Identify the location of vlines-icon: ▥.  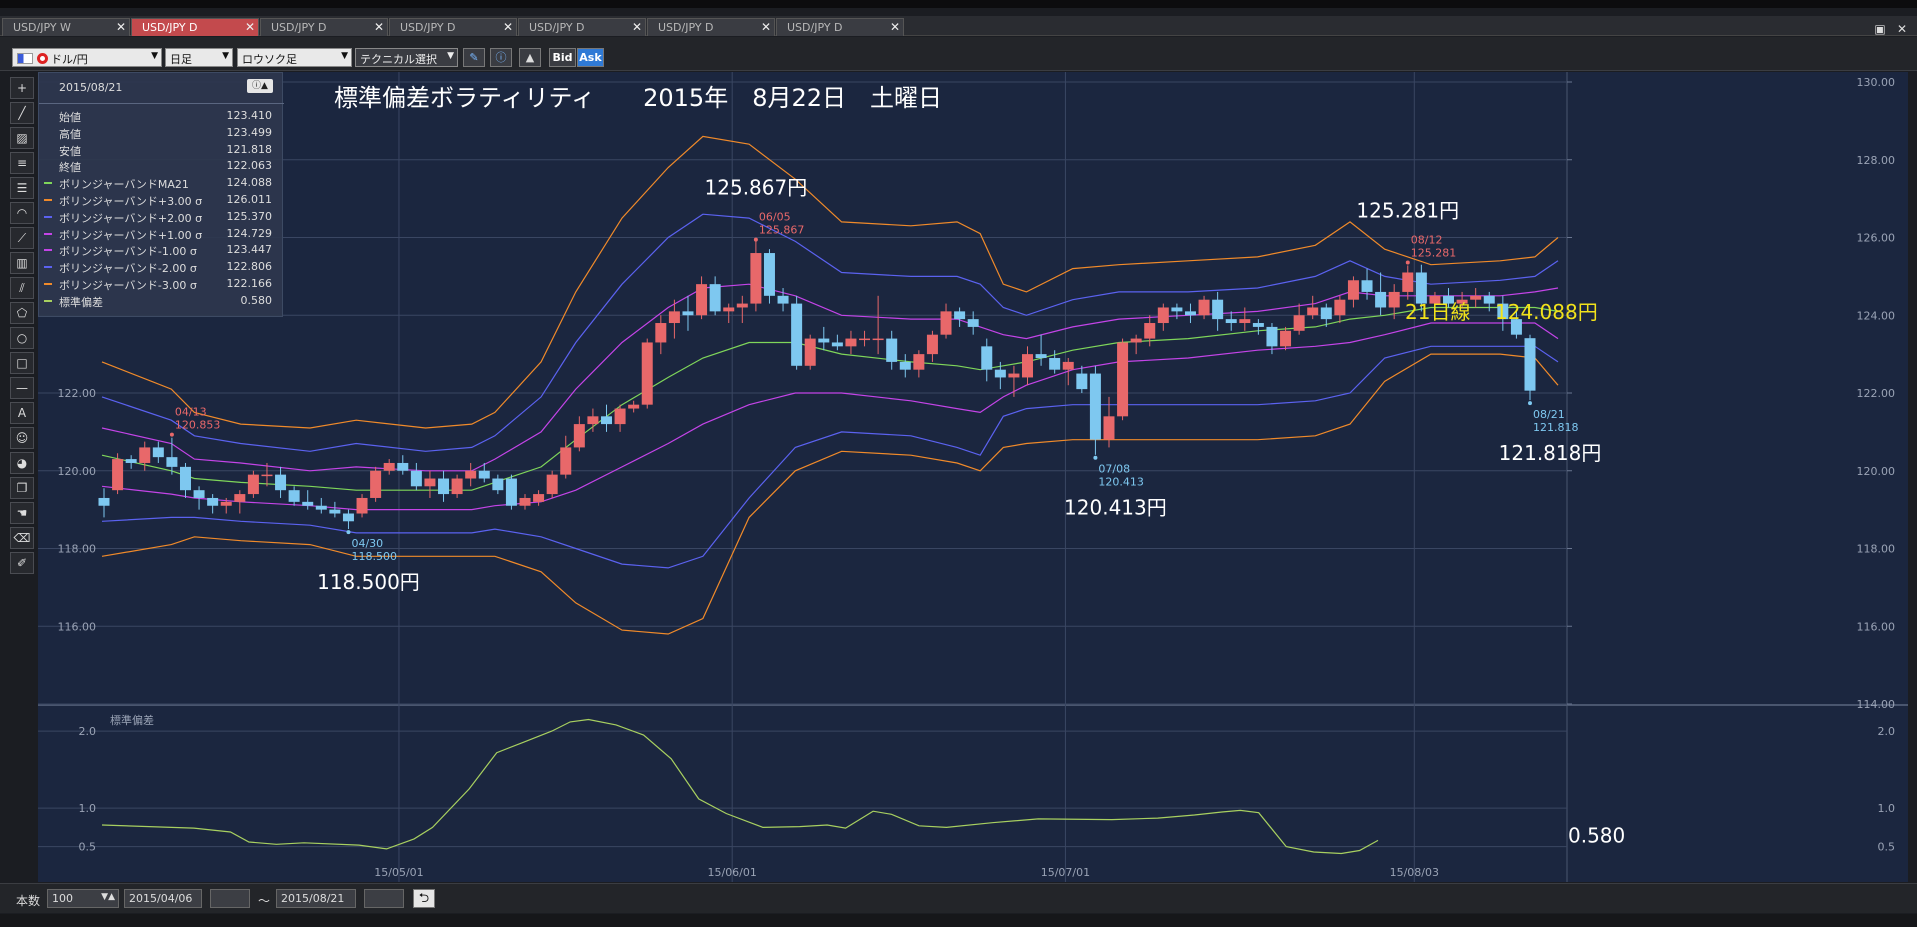
(22, 263).